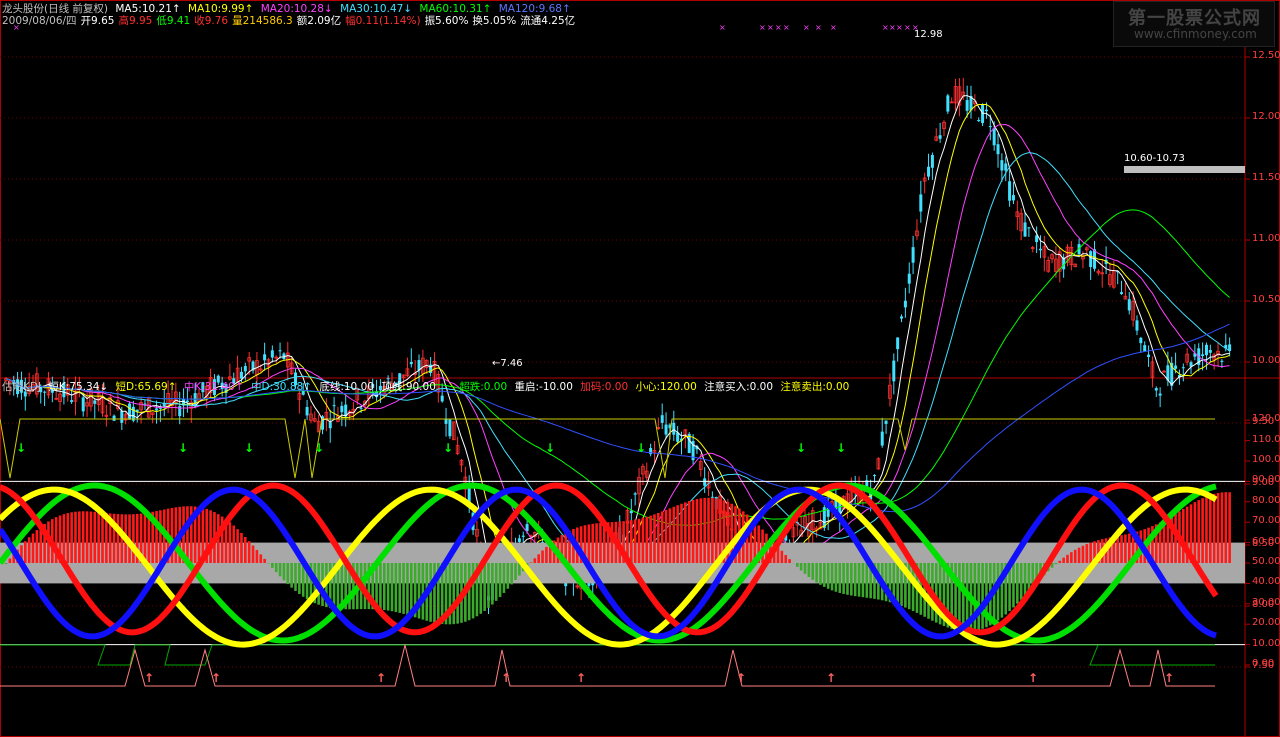 The height and width of the screenshot is (737, 1280). I want to click on indicator-title: 估短KDJ, so click(21, 387).